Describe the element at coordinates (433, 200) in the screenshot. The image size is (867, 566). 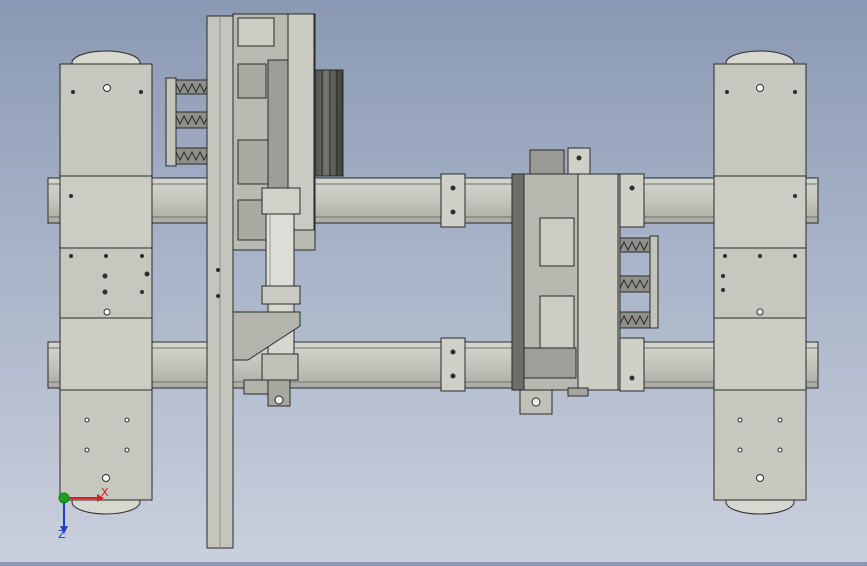
I see `beam-upper` at that location.